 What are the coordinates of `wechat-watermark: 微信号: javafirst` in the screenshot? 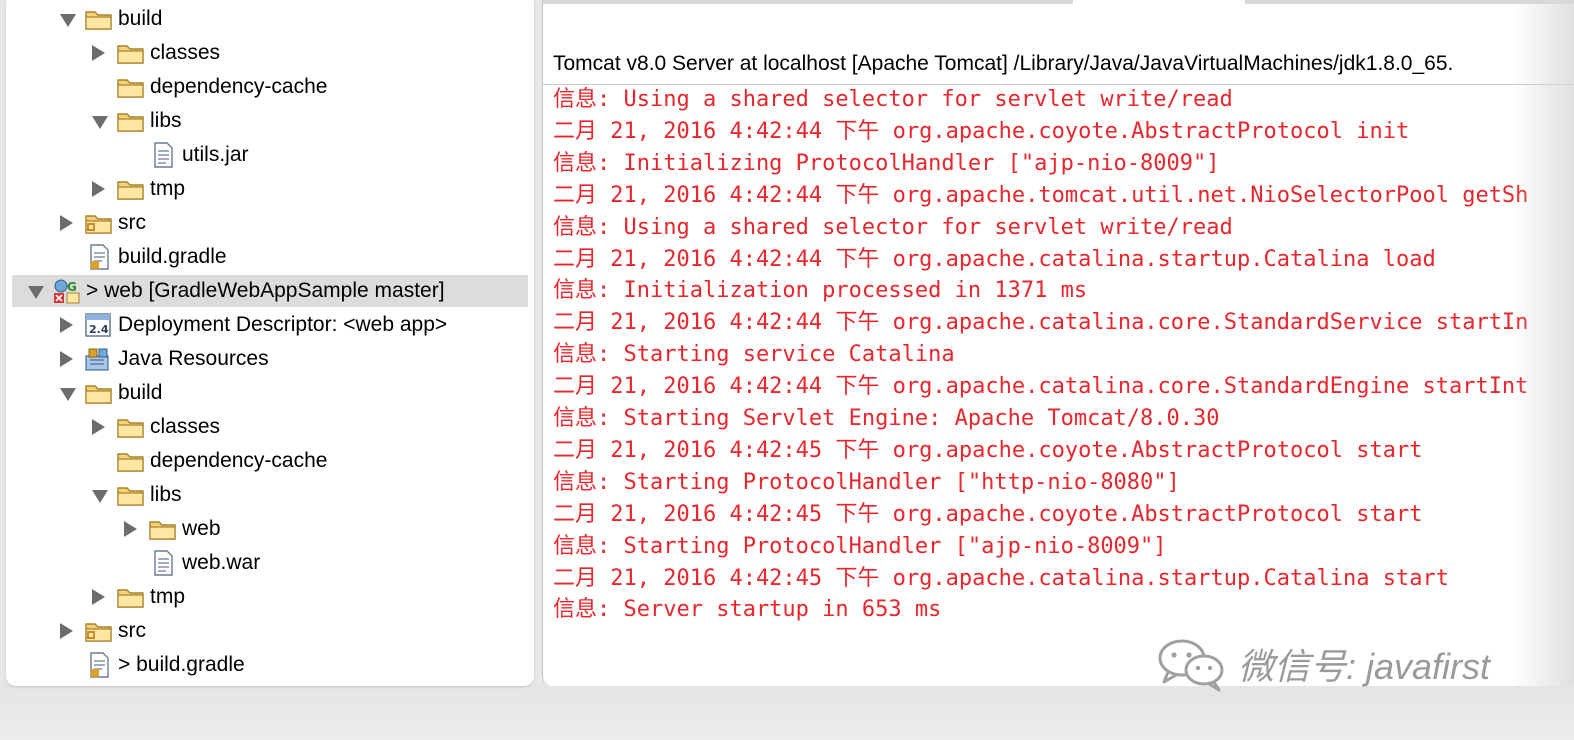 It's located at (1323, 664).